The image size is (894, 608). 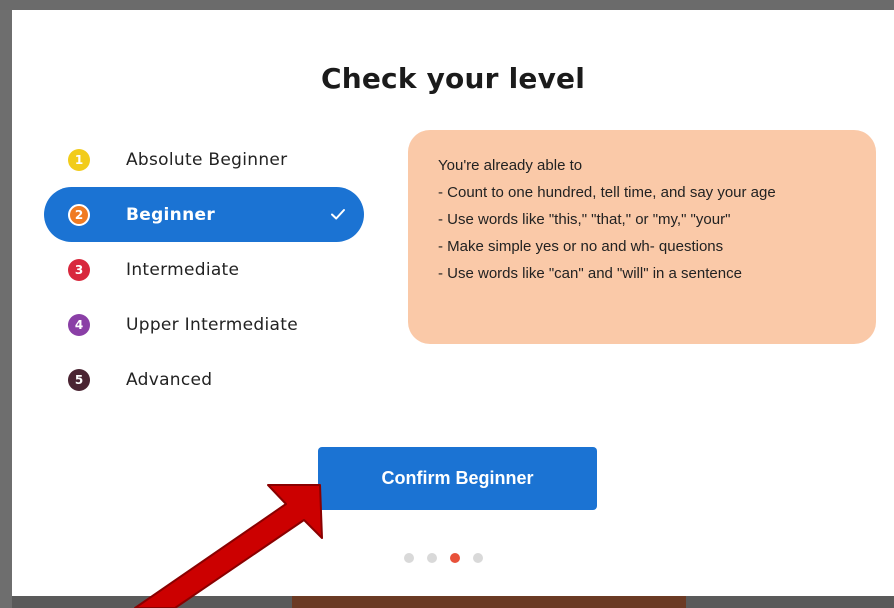 What do you see at coordinates (79, 159) in the screenshot?
I see `level-number-badge: 1` at bounding box center [79, 159].